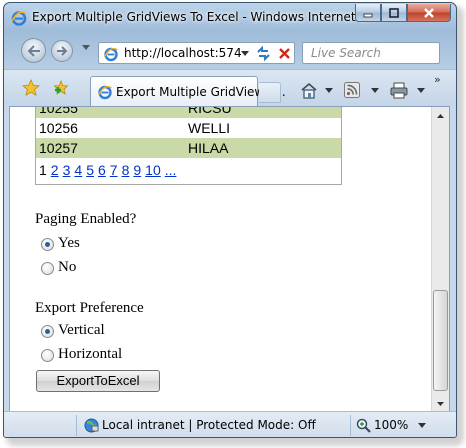 The width and height of the screenshot is (466, 448). I want to click on scroll-up-arrow-icon, so click(440, 115).